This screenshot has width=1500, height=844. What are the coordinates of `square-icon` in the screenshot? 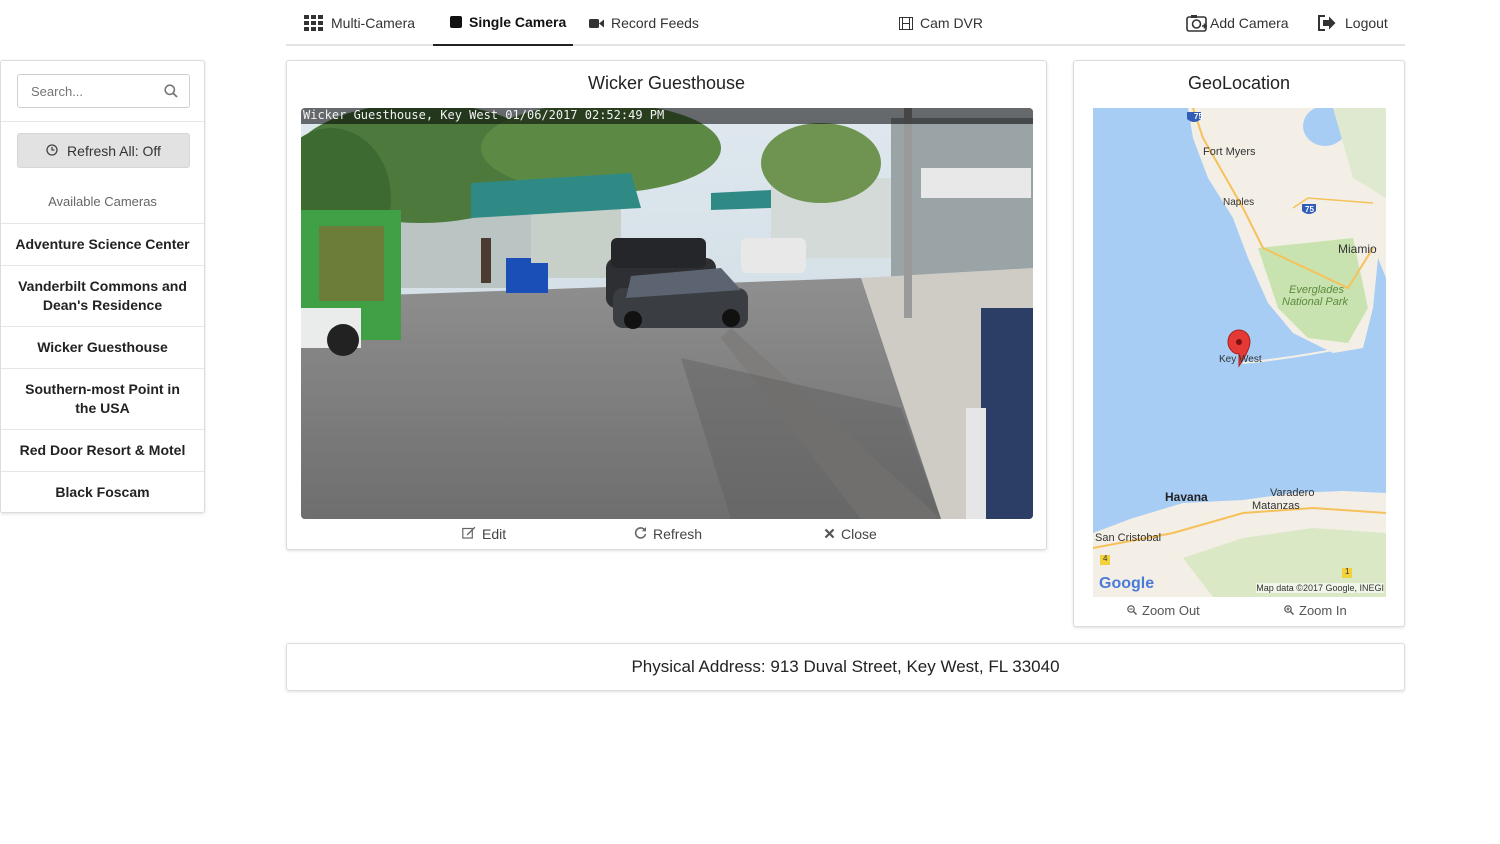 It's located at (456, 22).